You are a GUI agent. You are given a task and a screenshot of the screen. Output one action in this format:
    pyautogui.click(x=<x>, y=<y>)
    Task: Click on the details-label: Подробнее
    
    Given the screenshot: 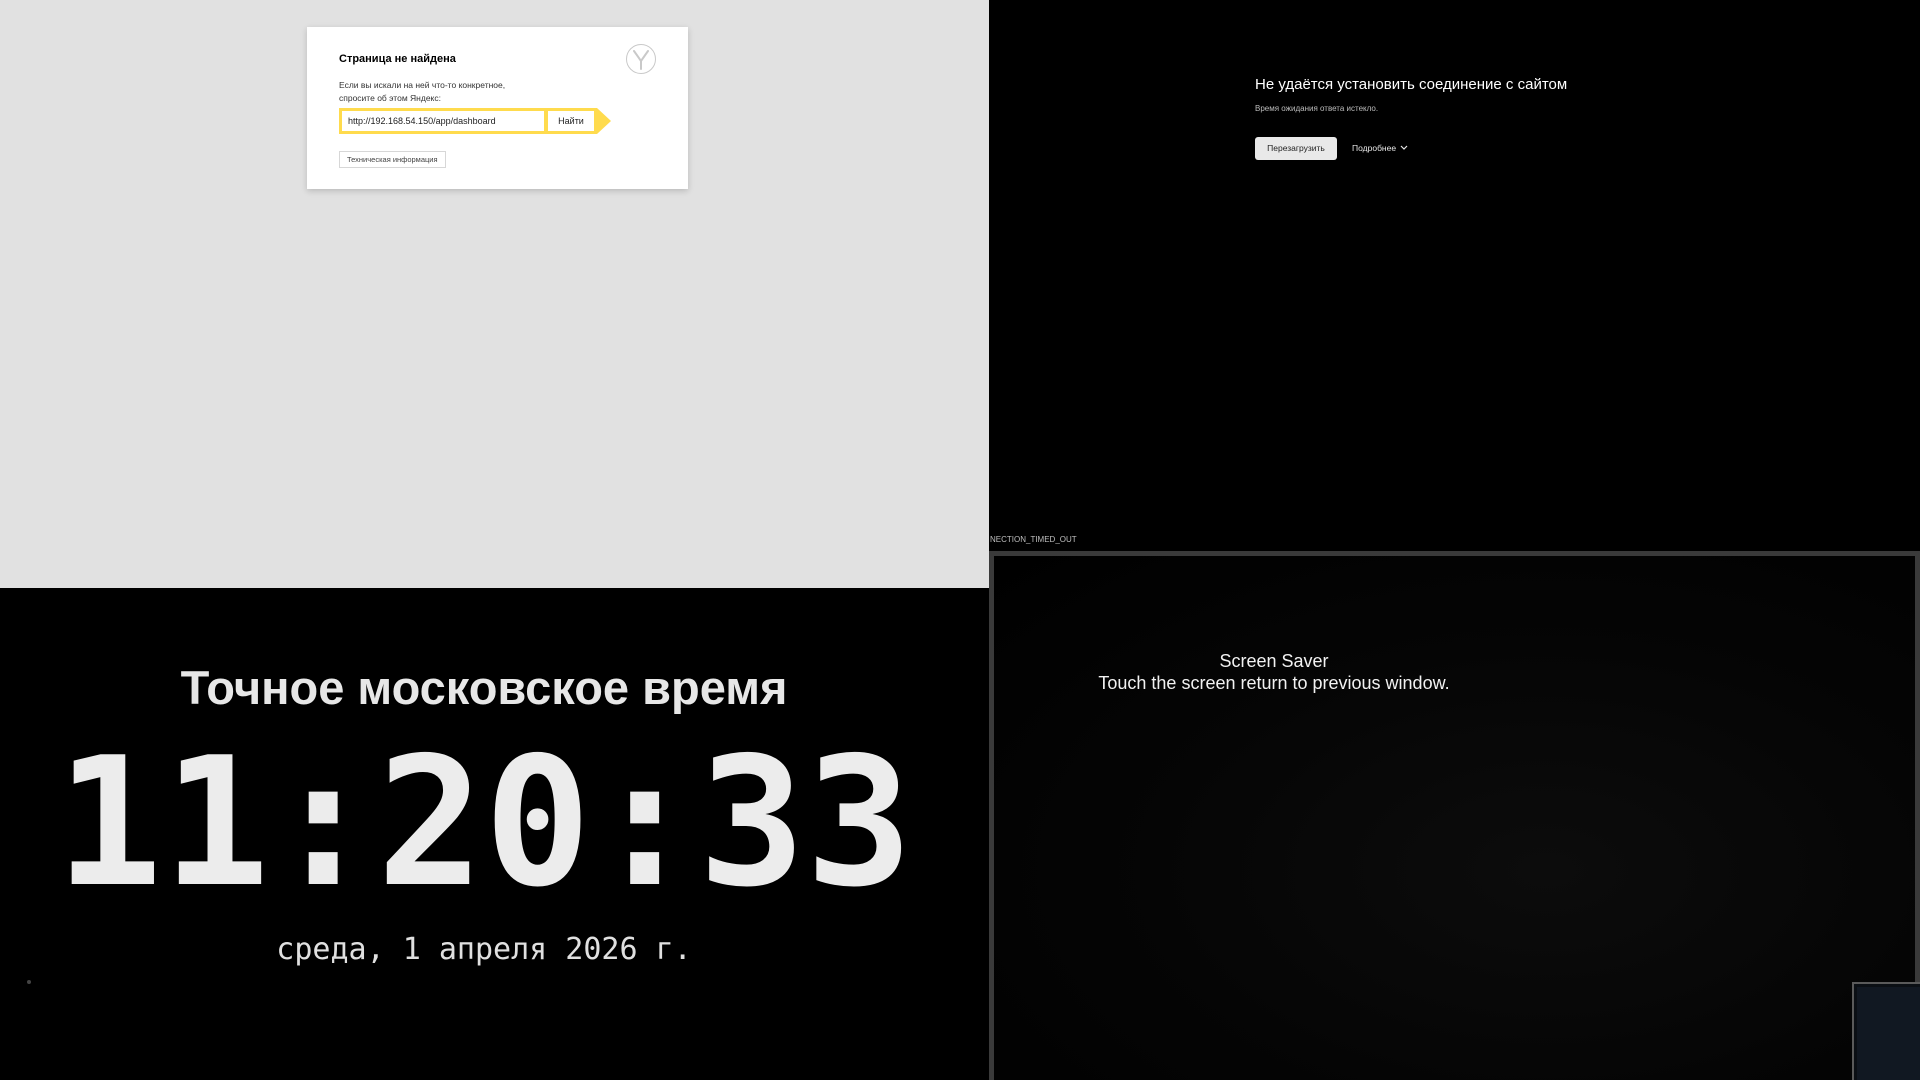 What is the action you would take?
    pyautogui.click(x=1374, y=148)
    